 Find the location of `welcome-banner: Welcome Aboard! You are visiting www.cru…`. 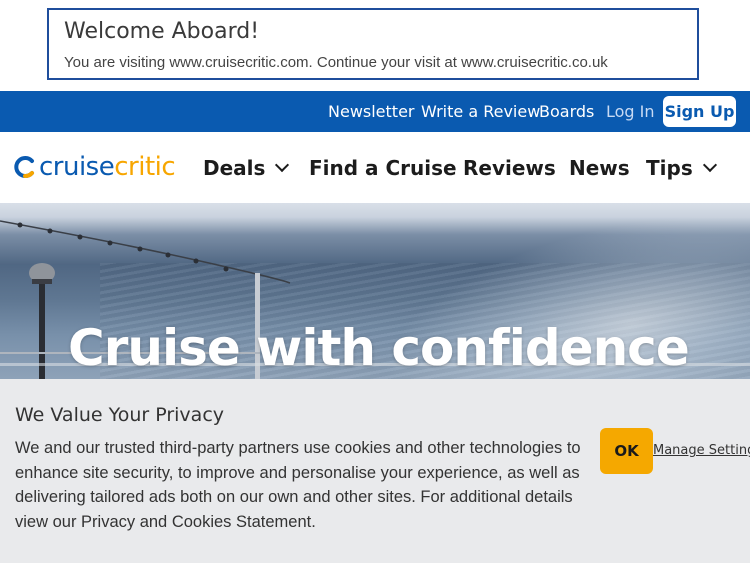

welcome-banner: Welcome Aboard! You are visiting www.cru… is located at coordinates (373, 44).